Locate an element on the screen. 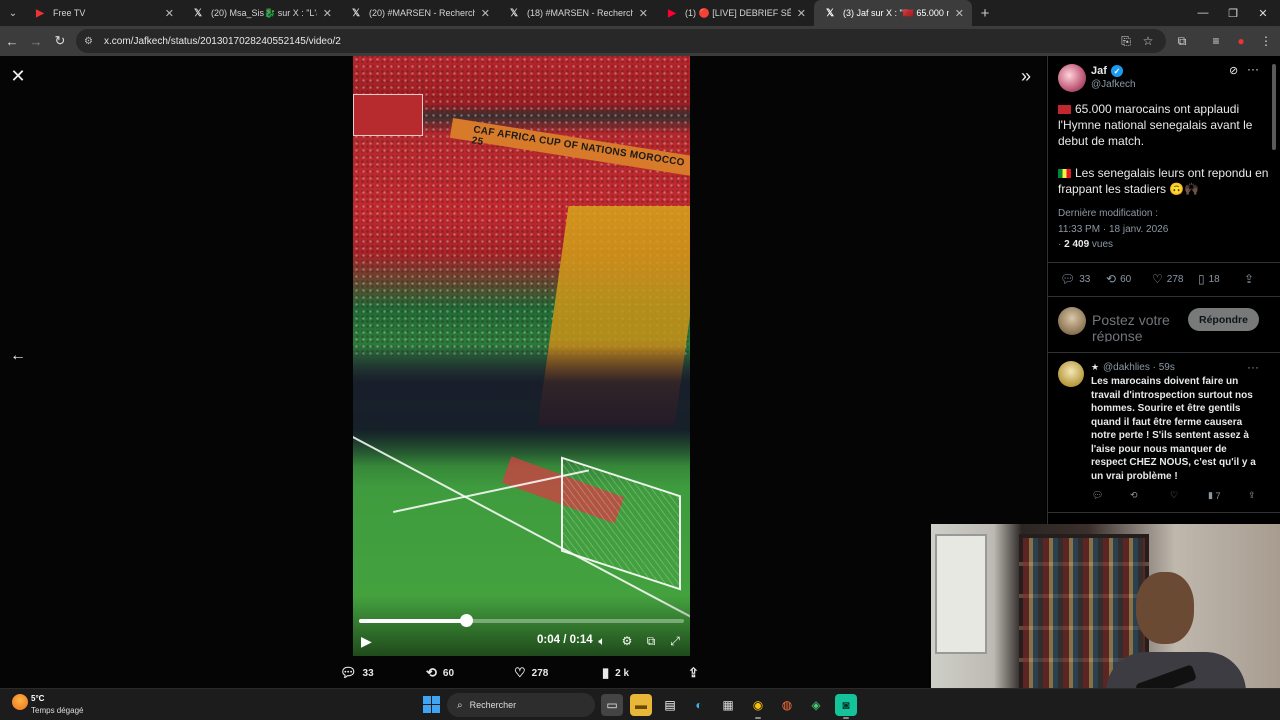 The image size is (1280, 720). author-handle: @Jafkech is located at coordinates (1113, 84).